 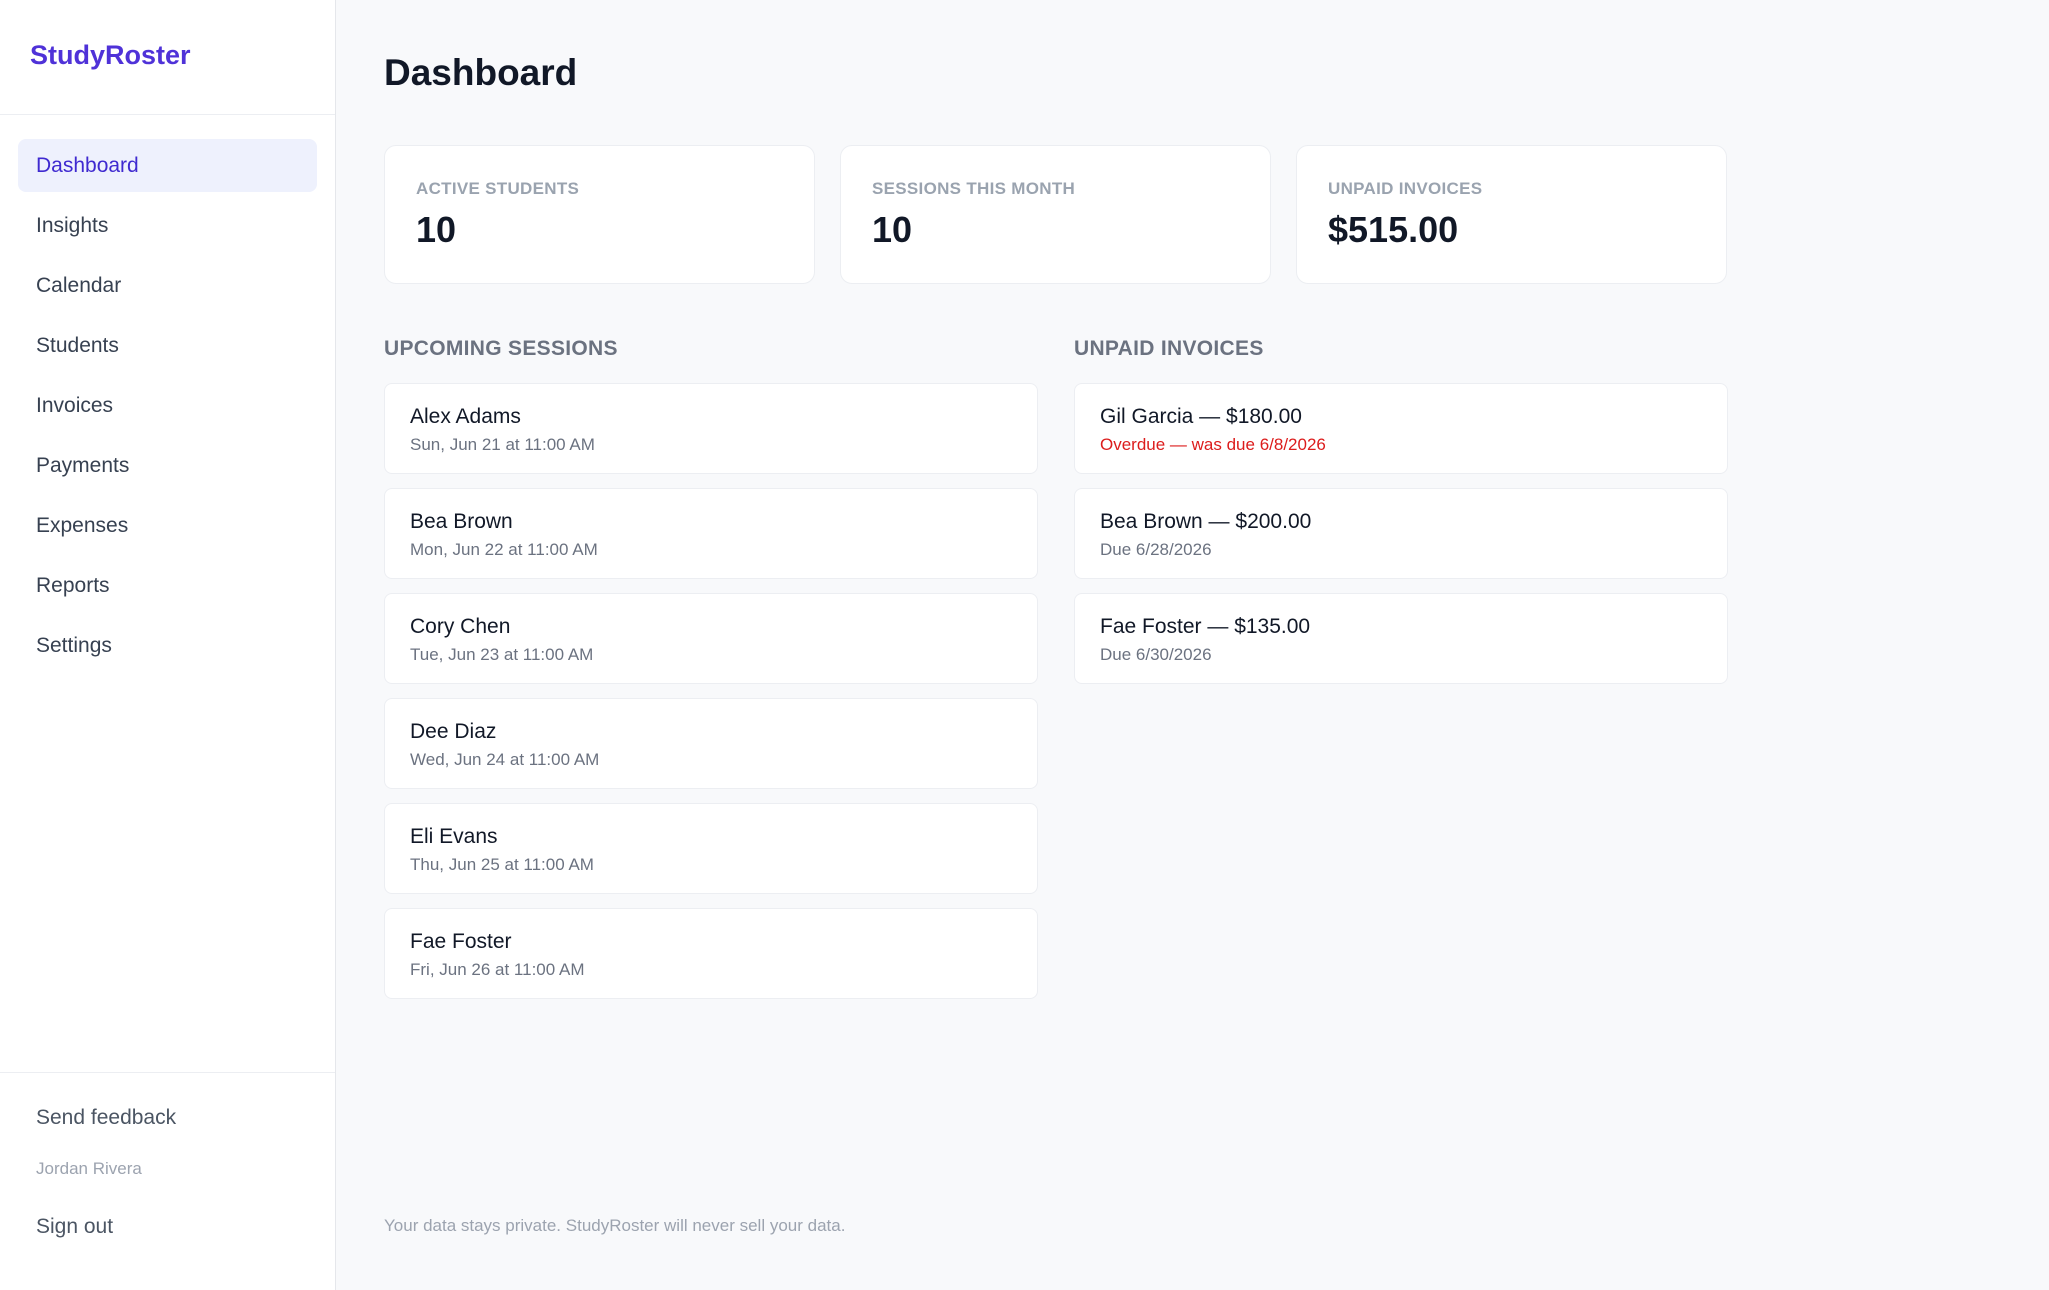 What do you see at coordinates (1055, 214) in the screenshot?
I see `stat-card-sessions-this-month: Sessions this month 10` at bounding box center [1055, 214].